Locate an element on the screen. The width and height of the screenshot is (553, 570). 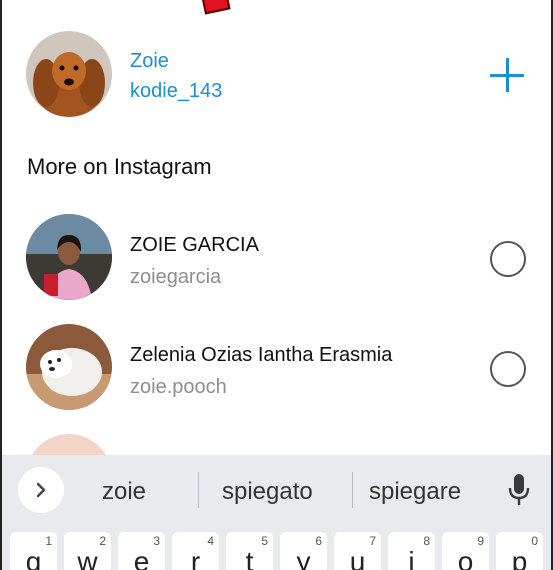
keyboard-suggestion-bar: zoie spiegato spiegare is located at coordinates (276, 491).